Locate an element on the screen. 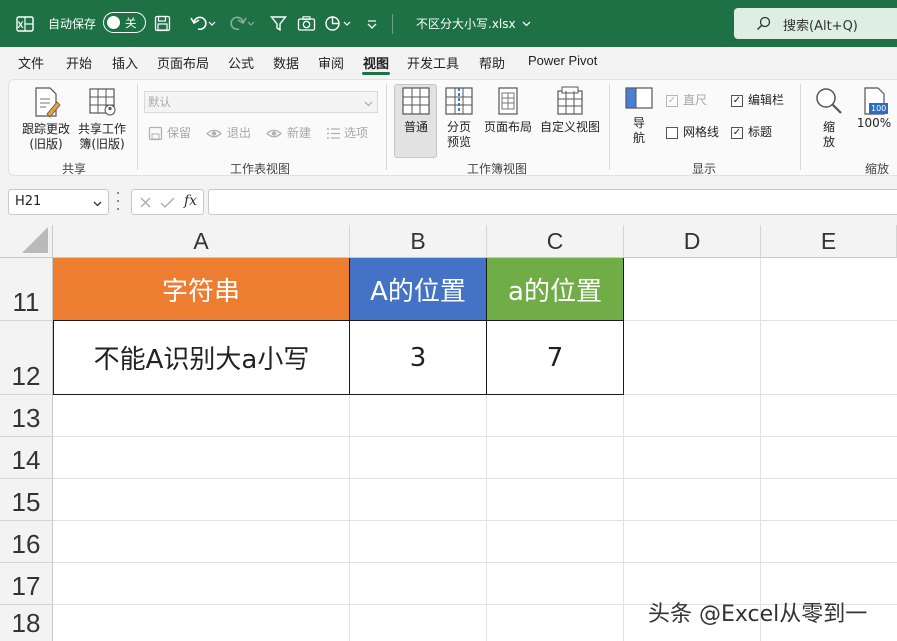 The width and height of the screenshot is (897, 641). list-icon is located at coordinates (333, 133).